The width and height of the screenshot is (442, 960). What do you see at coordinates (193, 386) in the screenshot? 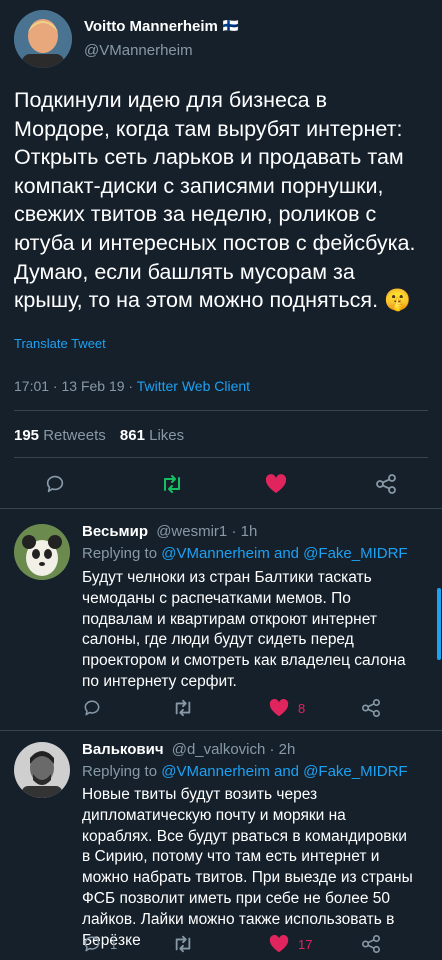
I see `tweet-client-link: Twitter Web Client` at bounding box center [193, 386].